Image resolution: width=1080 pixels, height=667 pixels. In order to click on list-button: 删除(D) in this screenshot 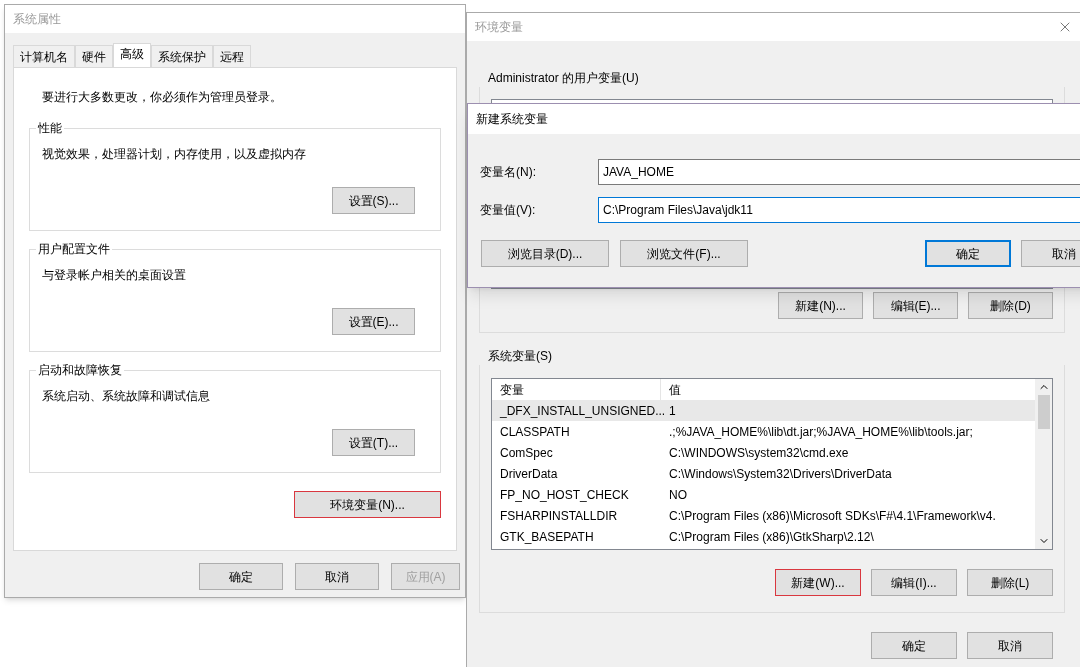, I will do `click(1010, 305)`.